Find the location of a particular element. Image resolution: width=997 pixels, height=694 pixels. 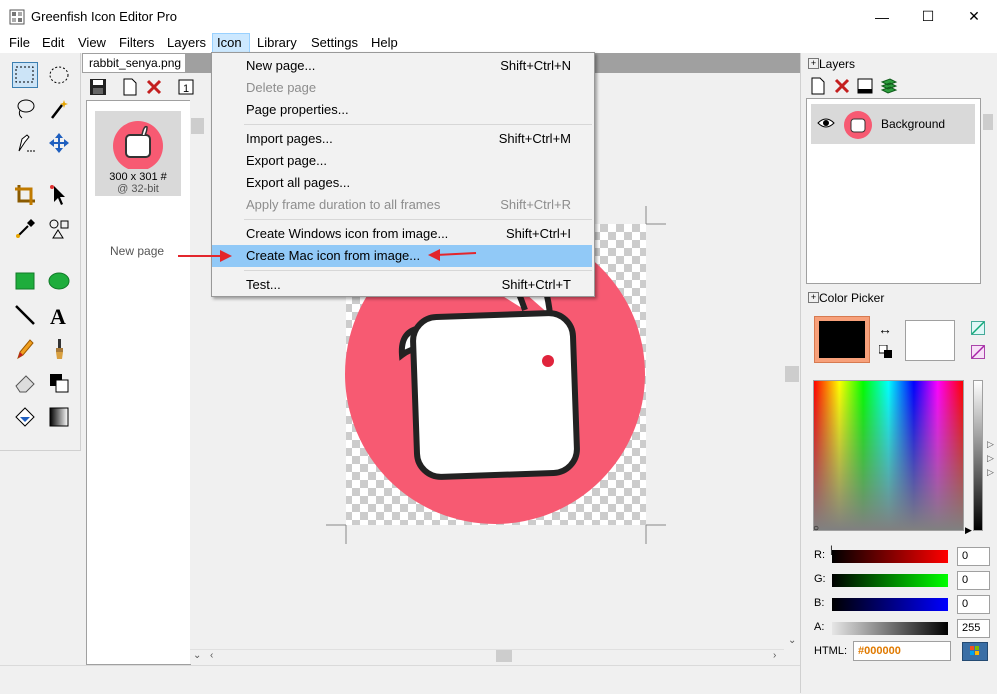

pencil-tool is located at coordinates (25, 349).